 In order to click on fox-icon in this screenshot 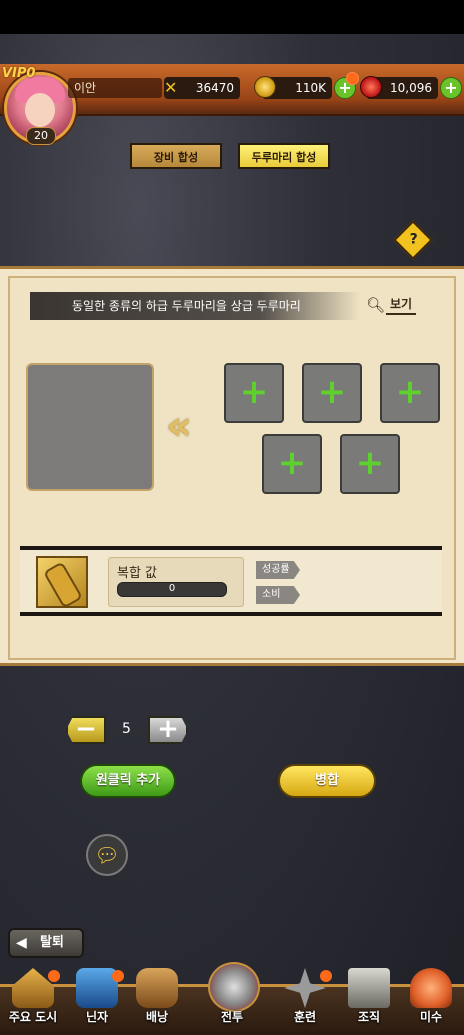, I will do `click(431, 988)`.